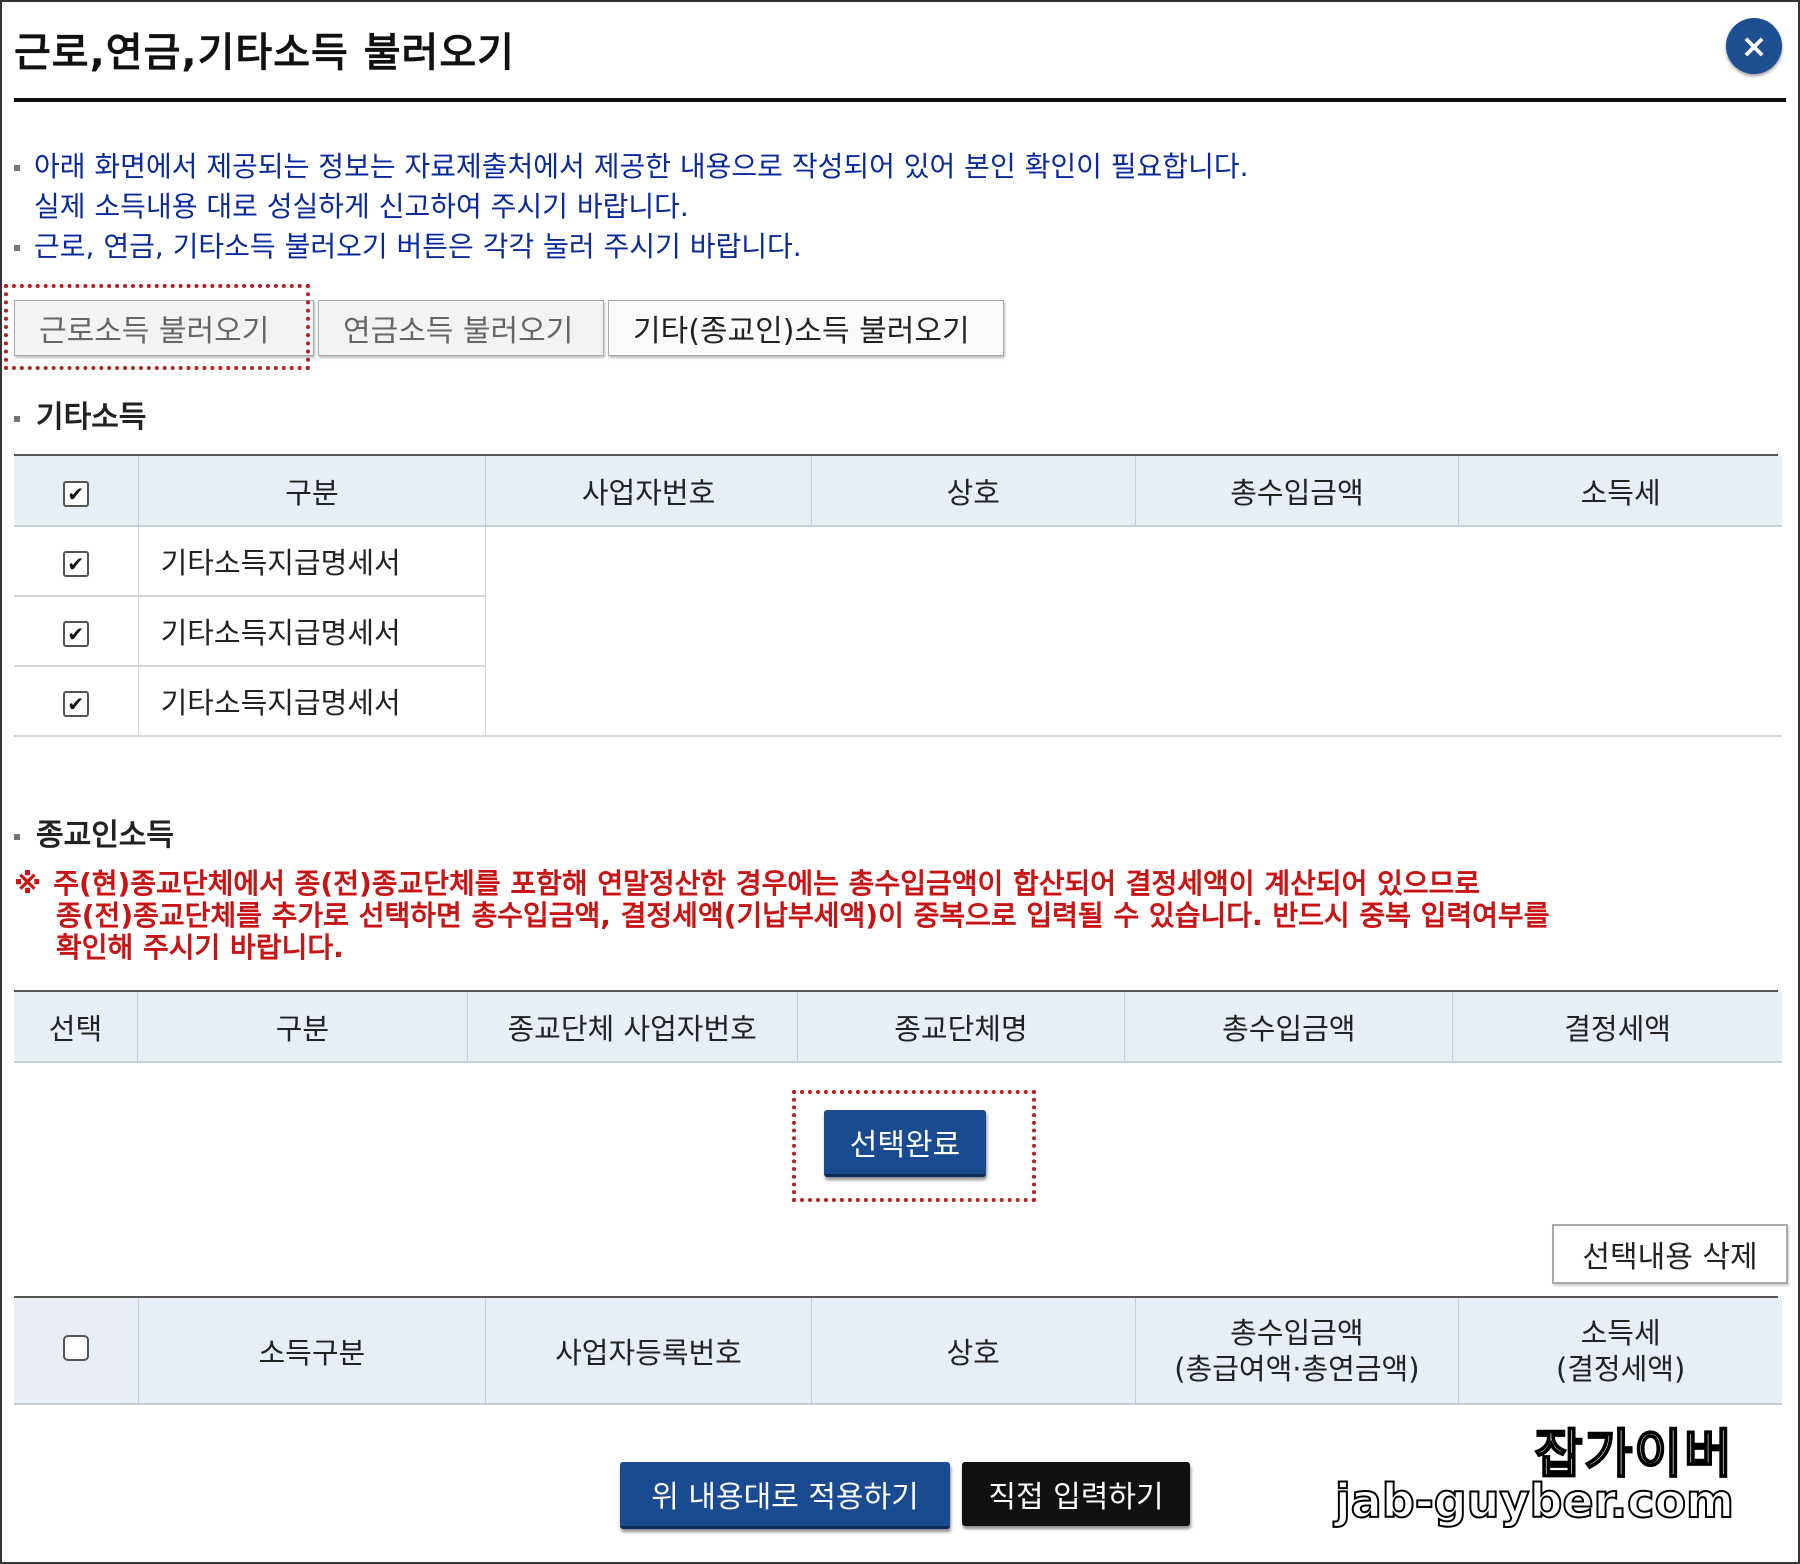 This screenshot has width=1800, height=1564. I want to click on notice-line-2: 실제 소득내용 대로 성실하게 신고하여 주시기 바랍니다., so click(361, 206).